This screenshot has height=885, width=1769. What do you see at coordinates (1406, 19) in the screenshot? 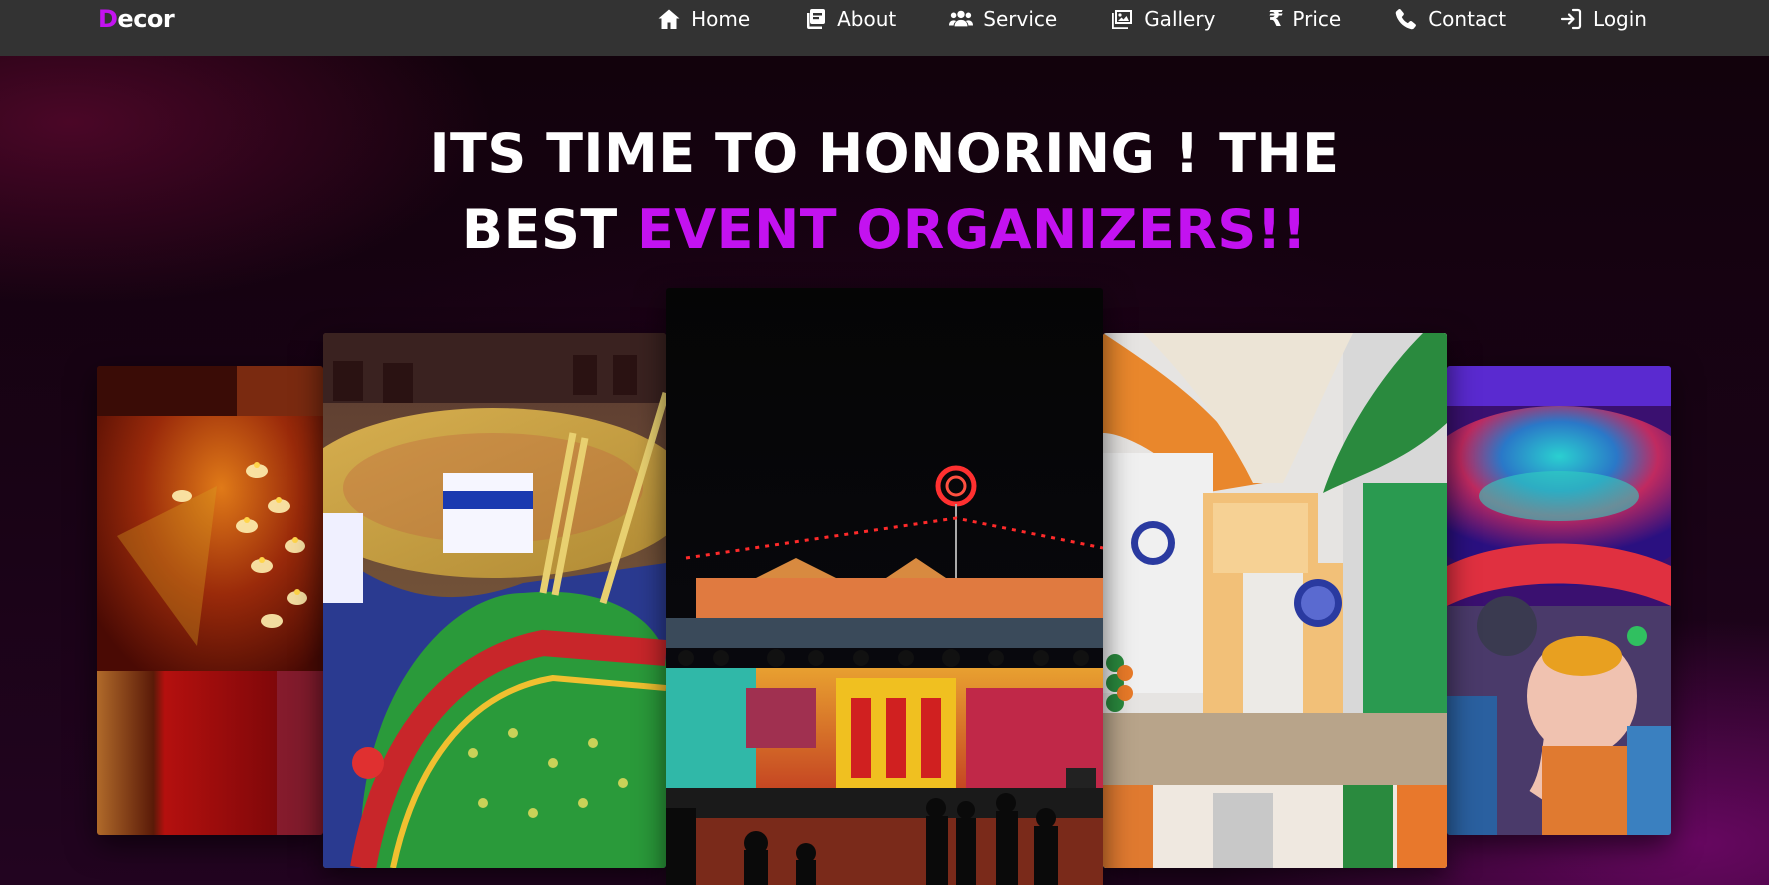
I see `phone-icon` at bounding box center [1406, 19].